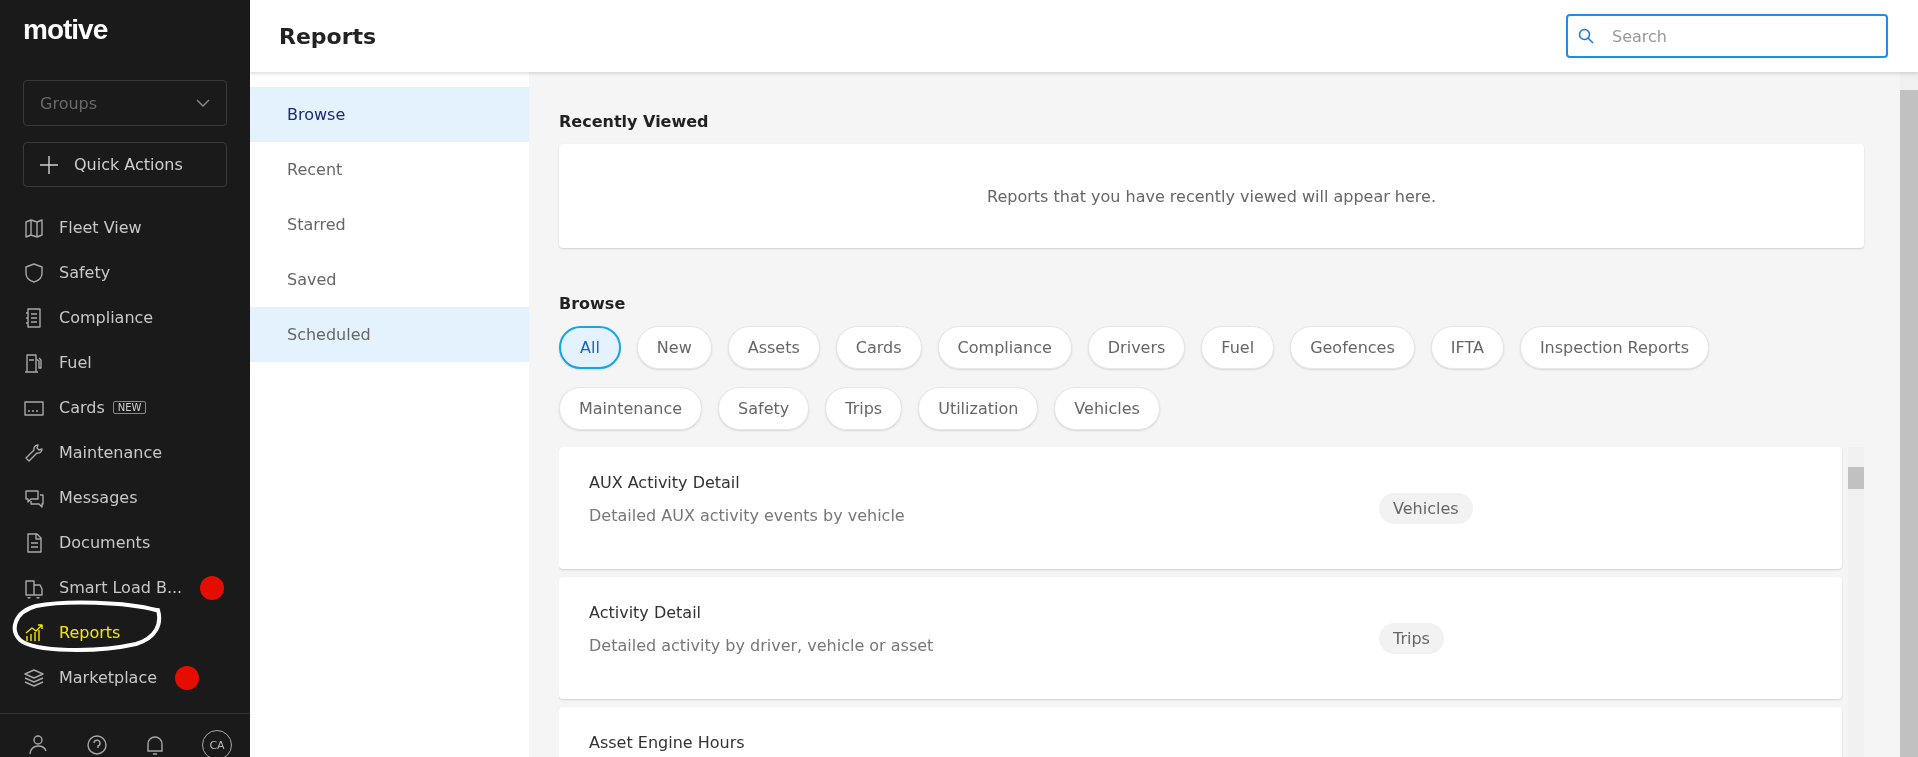  Describe the element at coordinates (125, 362) in the screenshot. I see `nav-item: Fuel` at that location.